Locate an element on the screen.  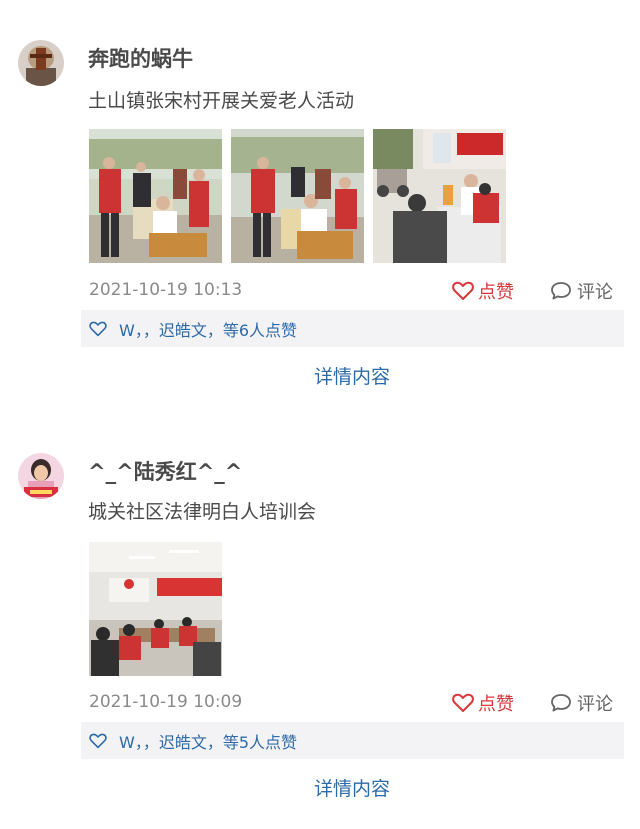
post-text: 城关社区法律明白人培训会 is located at coordinates (202, 512).